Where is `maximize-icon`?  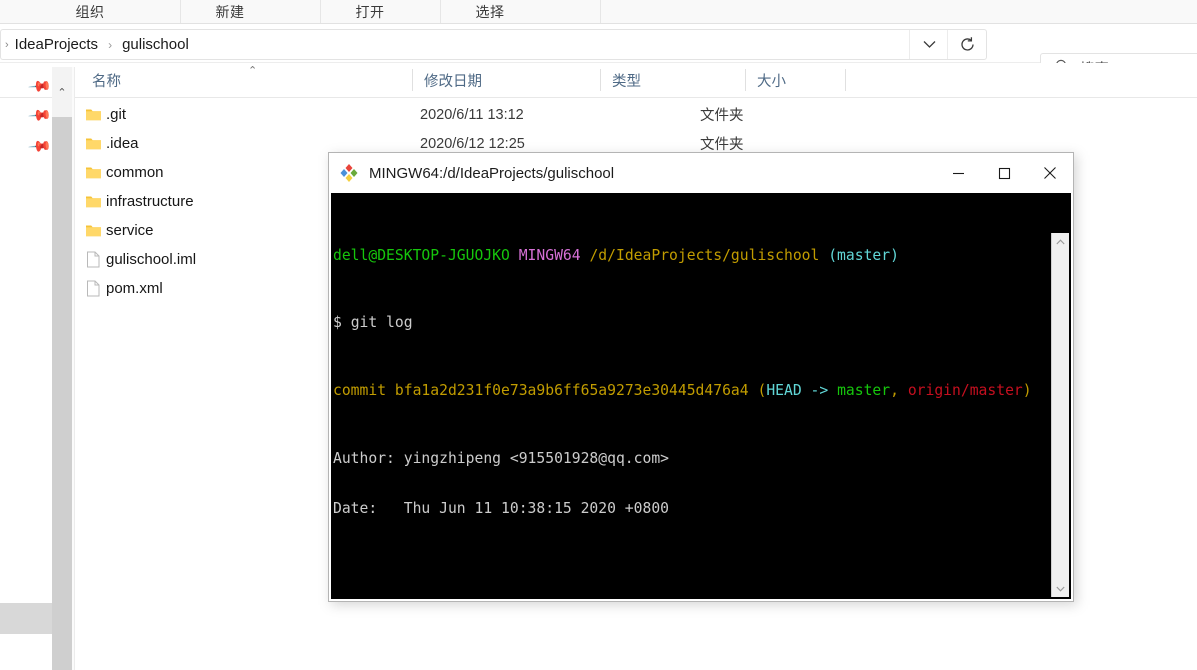 maximize-icon is located at coordinates (1004, 173).